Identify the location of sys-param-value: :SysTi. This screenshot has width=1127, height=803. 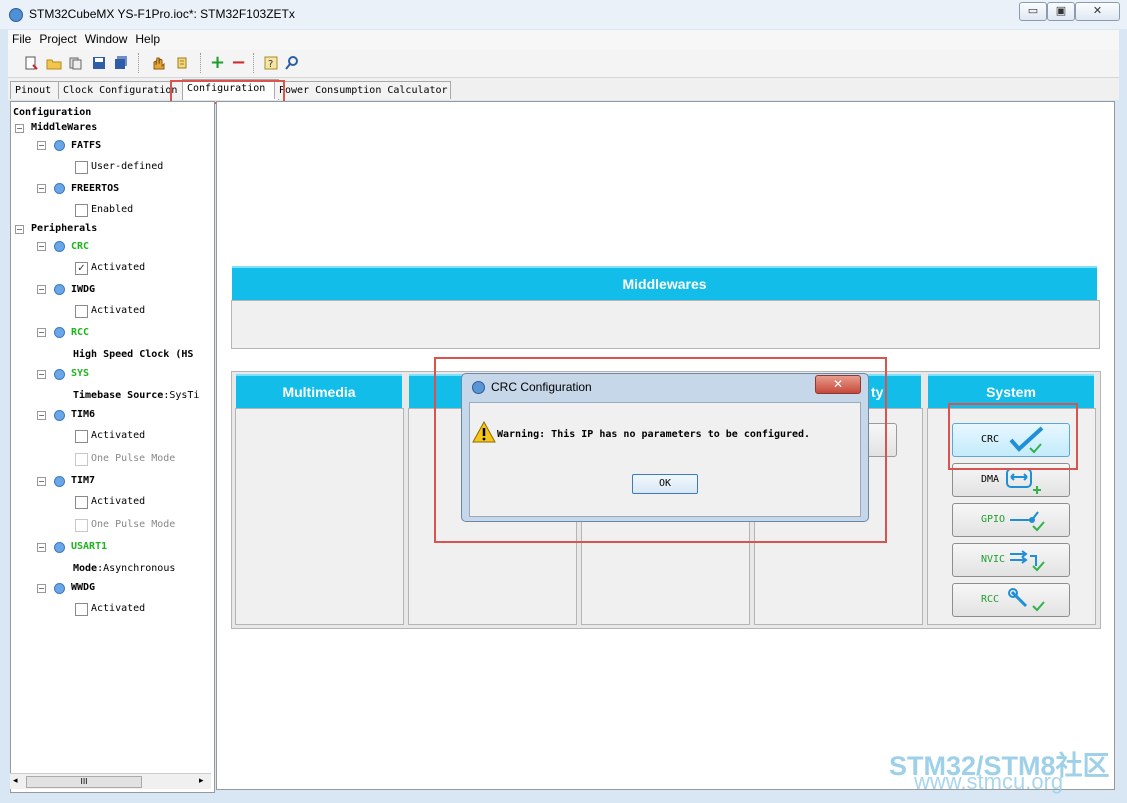
(181, 395).